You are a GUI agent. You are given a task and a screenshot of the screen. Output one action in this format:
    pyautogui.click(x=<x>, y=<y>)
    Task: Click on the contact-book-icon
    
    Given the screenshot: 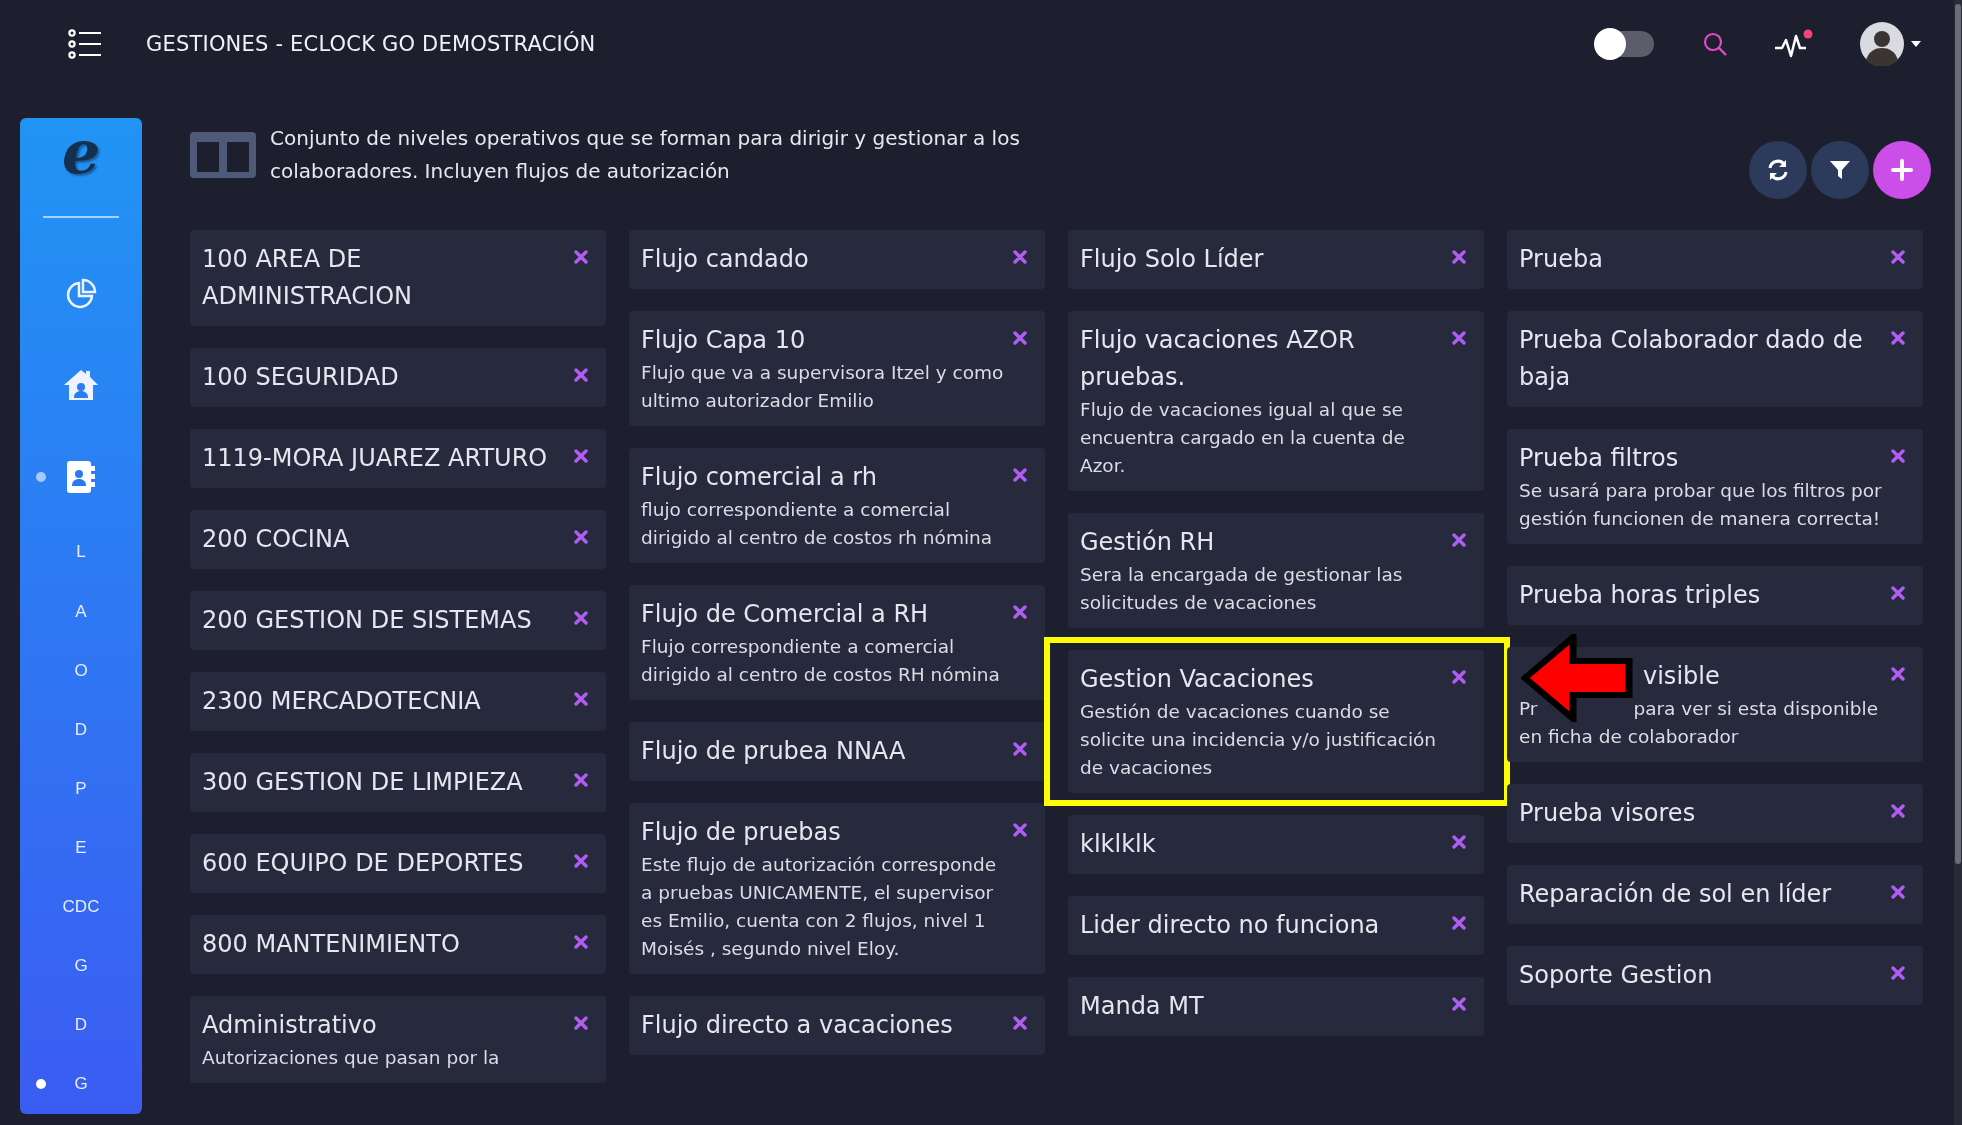 What is the action you would take?
    pyautogui.click(x=81, y=477)
    